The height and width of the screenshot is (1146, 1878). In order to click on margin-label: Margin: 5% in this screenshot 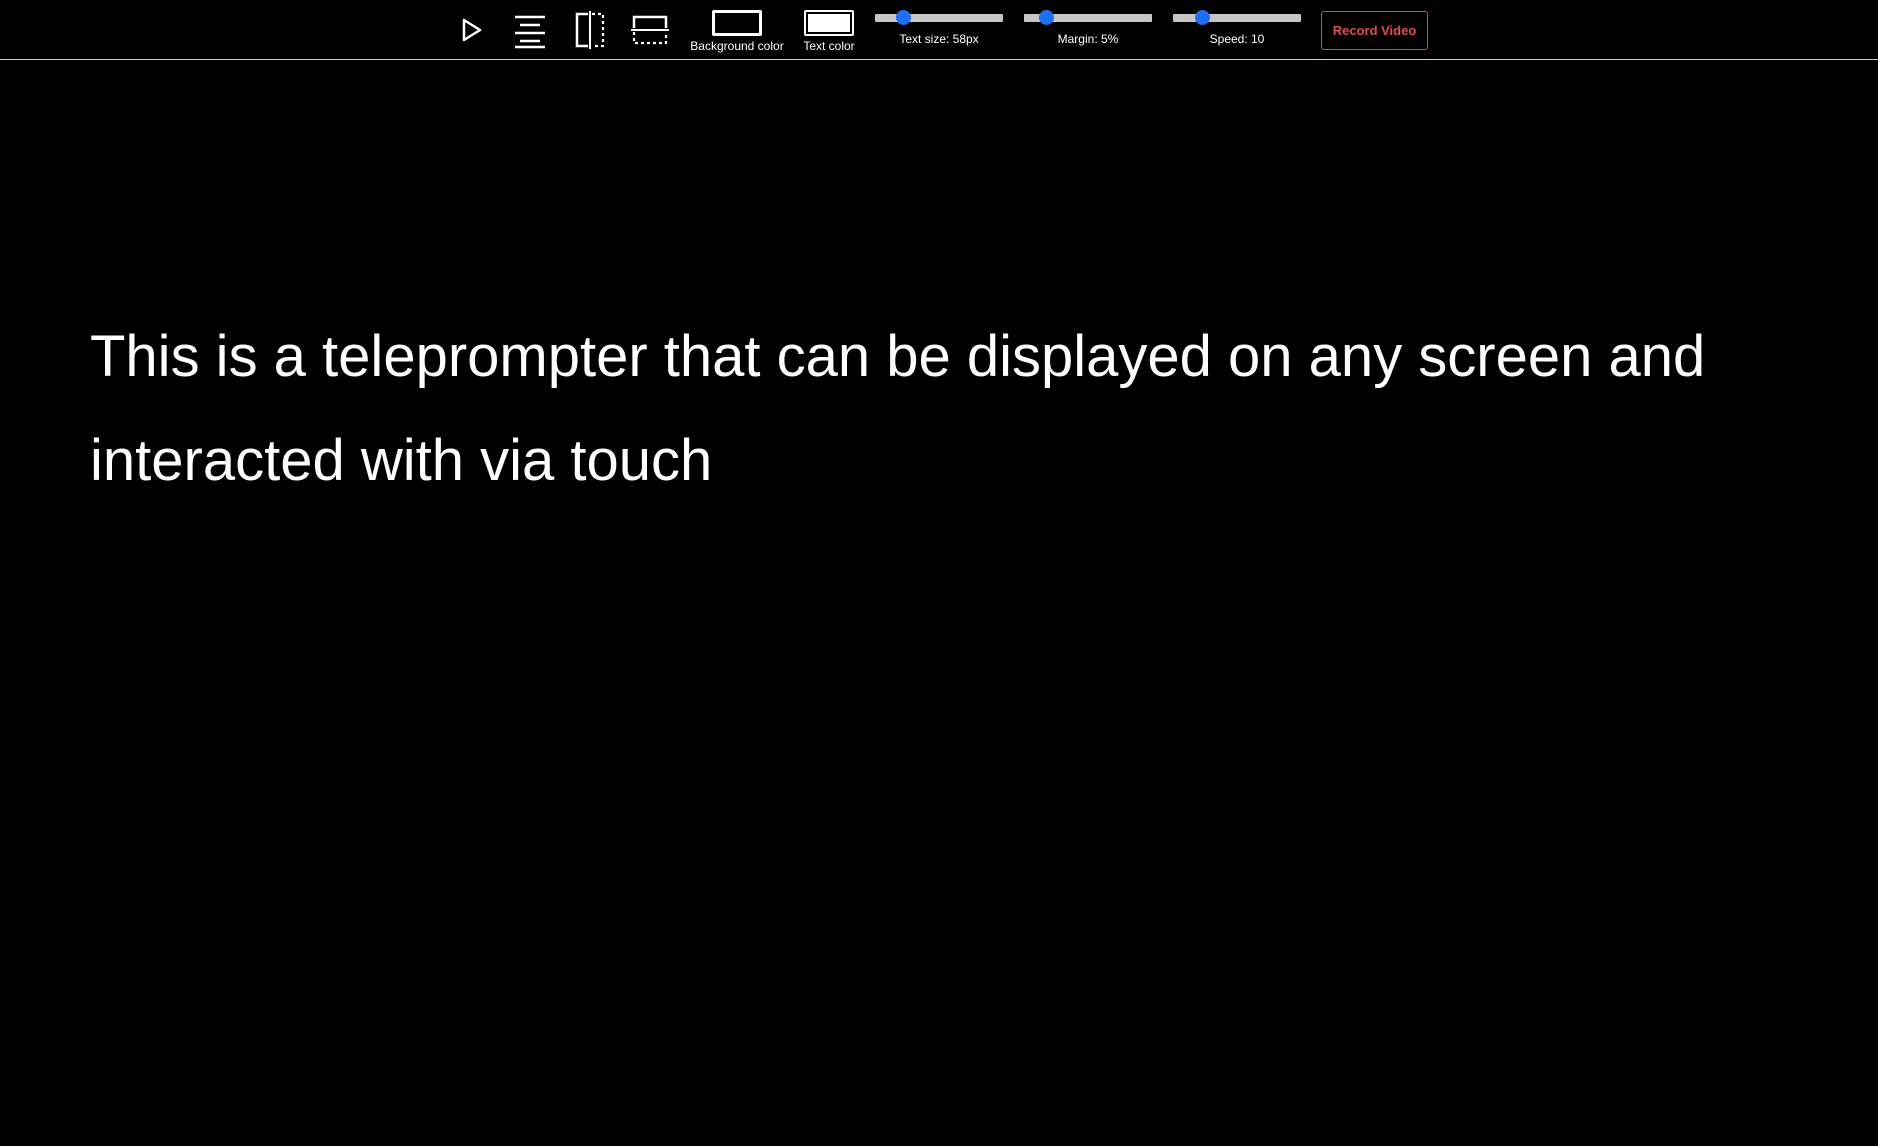, I will do `click(1088, 39)`.